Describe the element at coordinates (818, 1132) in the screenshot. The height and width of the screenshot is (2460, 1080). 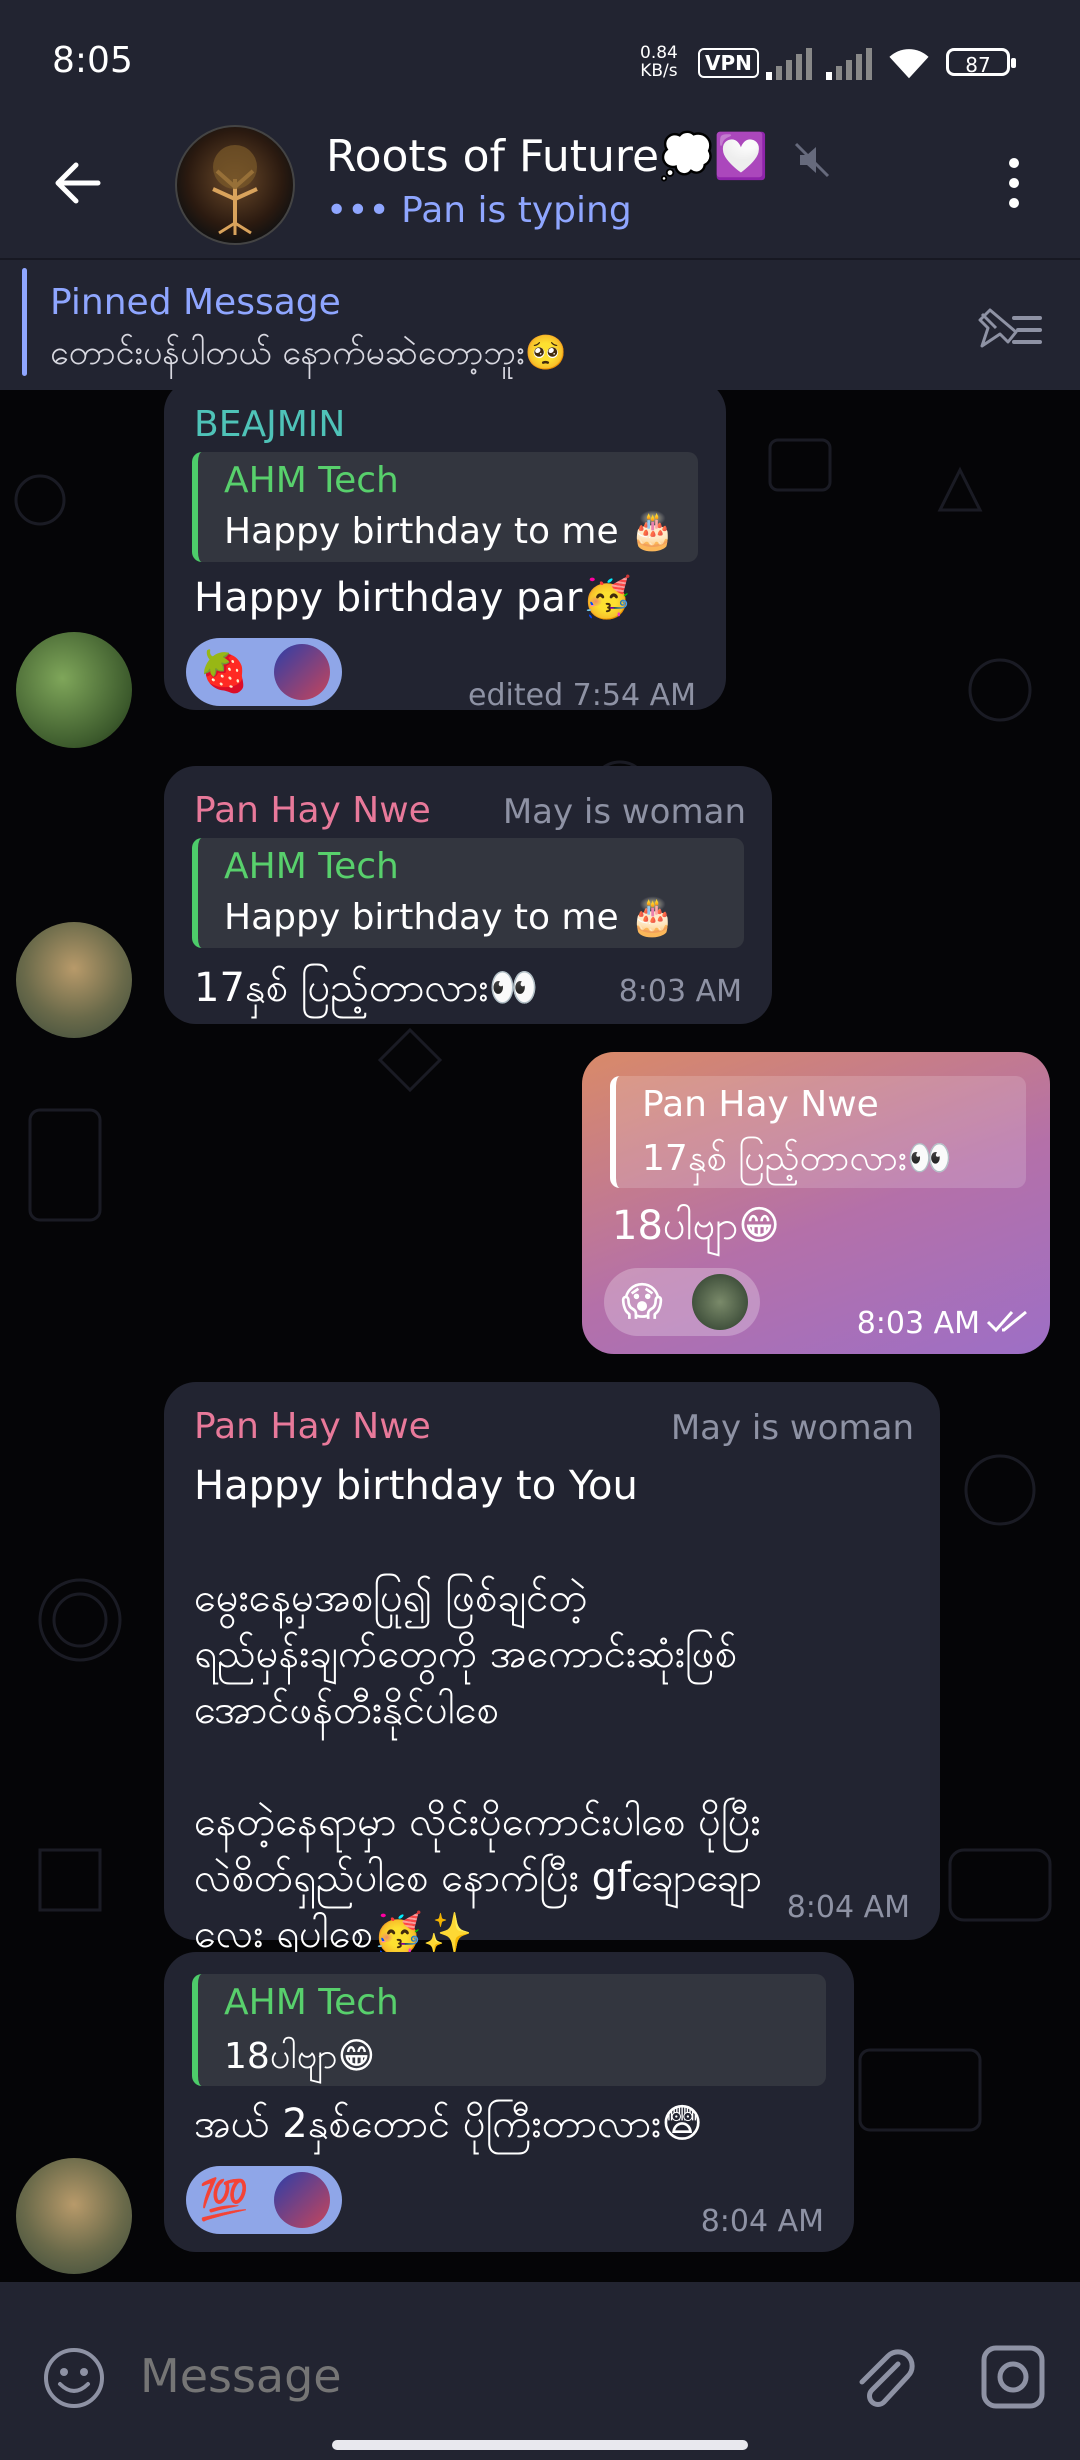
I see `reply-quote: Pan Hay Nwe 17နှစ် ပြည့်တာလား👀` at that location.